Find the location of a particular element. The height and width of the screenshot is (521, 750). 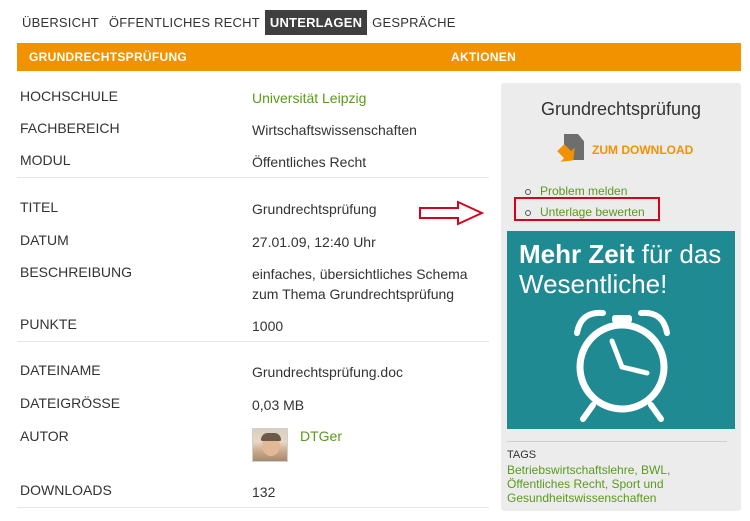

detail-row-autor: AUTOR DTGer is located at coordinates (253, 448).